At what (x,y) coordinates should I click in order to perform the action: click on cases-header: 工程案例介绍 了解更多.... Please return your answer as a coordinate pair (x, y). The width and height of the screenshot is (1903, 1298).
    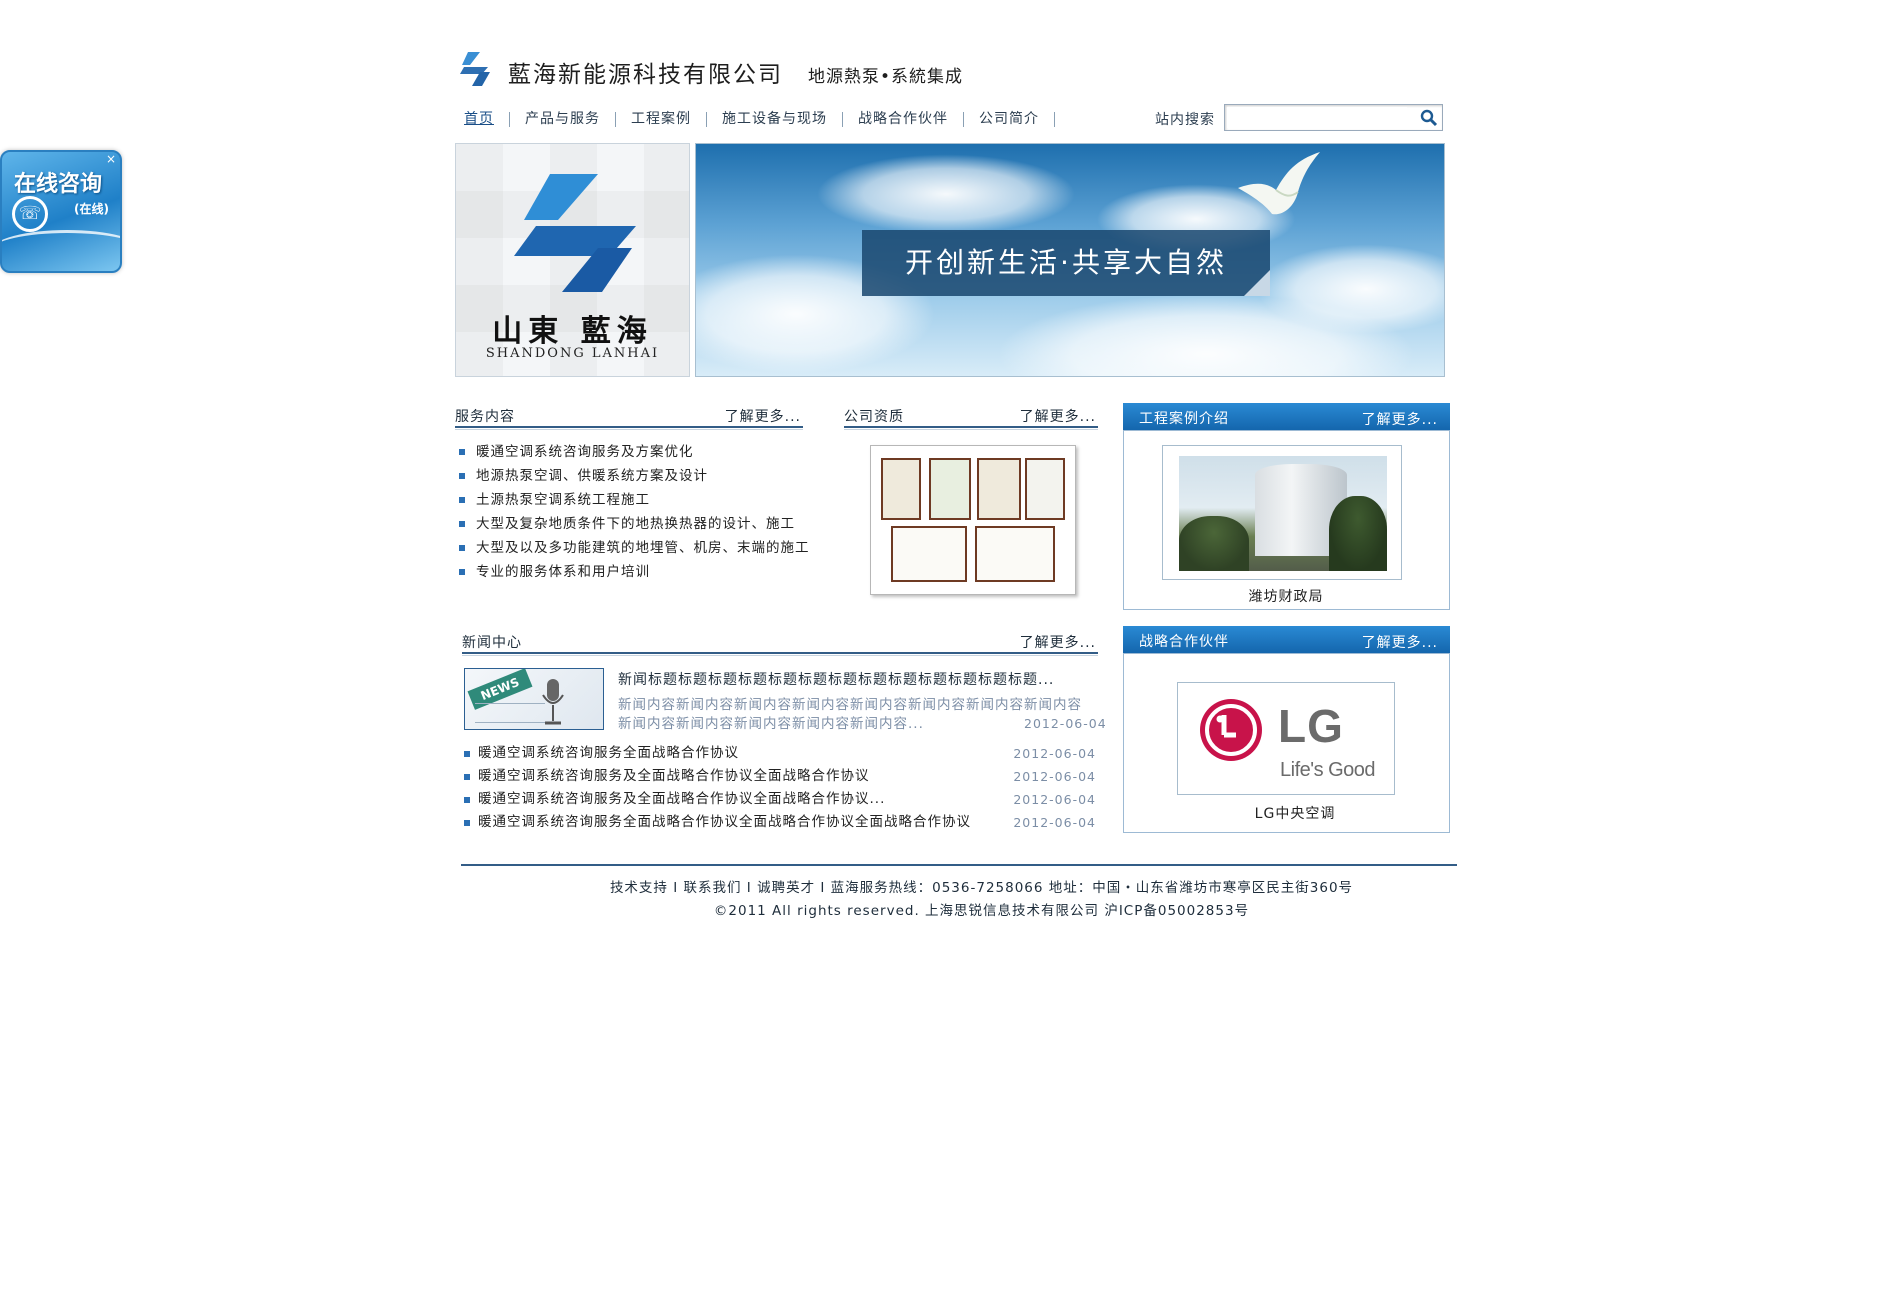
    Looking at the image, I should click on (1286, 416).